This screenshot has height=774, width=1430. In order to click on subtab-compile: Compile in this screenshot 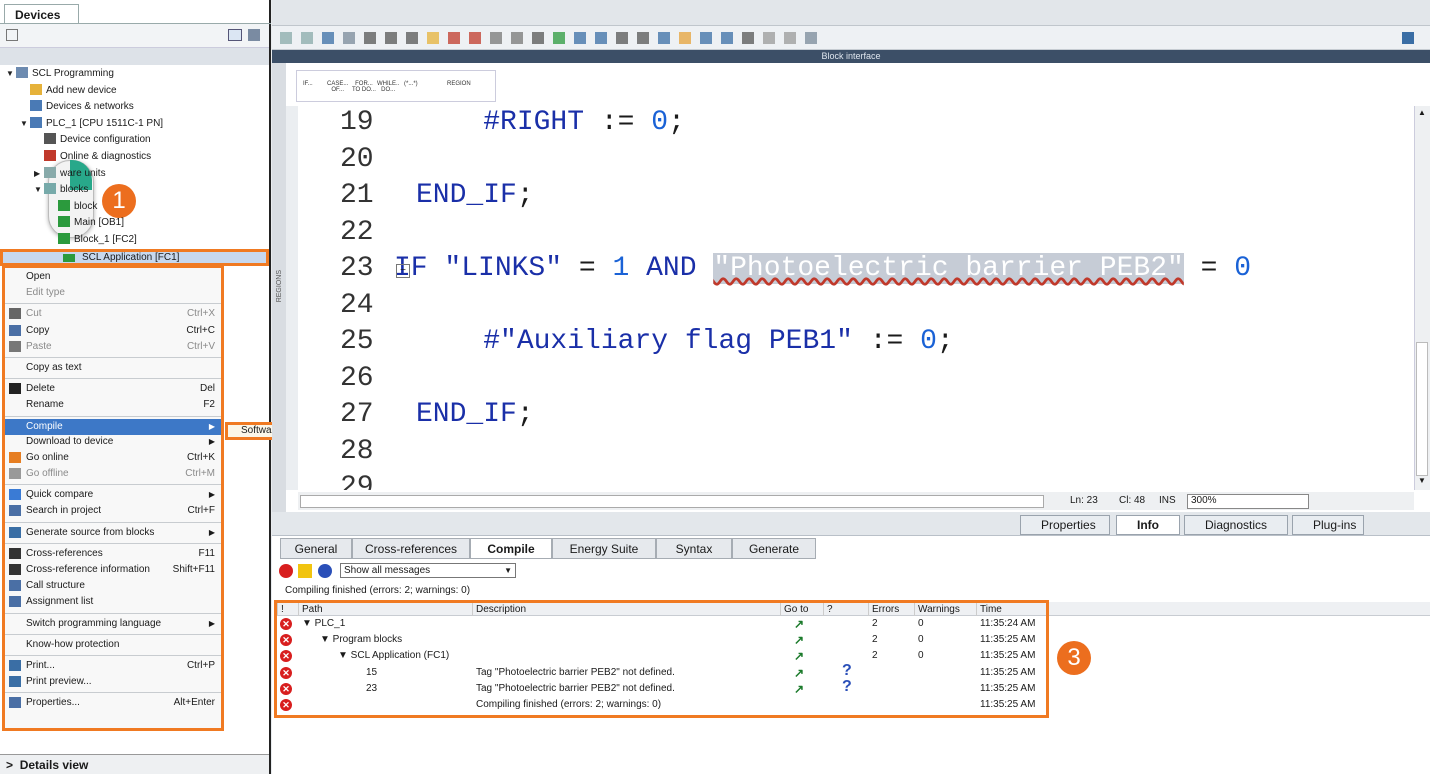, I will do `click(511, 548)`.